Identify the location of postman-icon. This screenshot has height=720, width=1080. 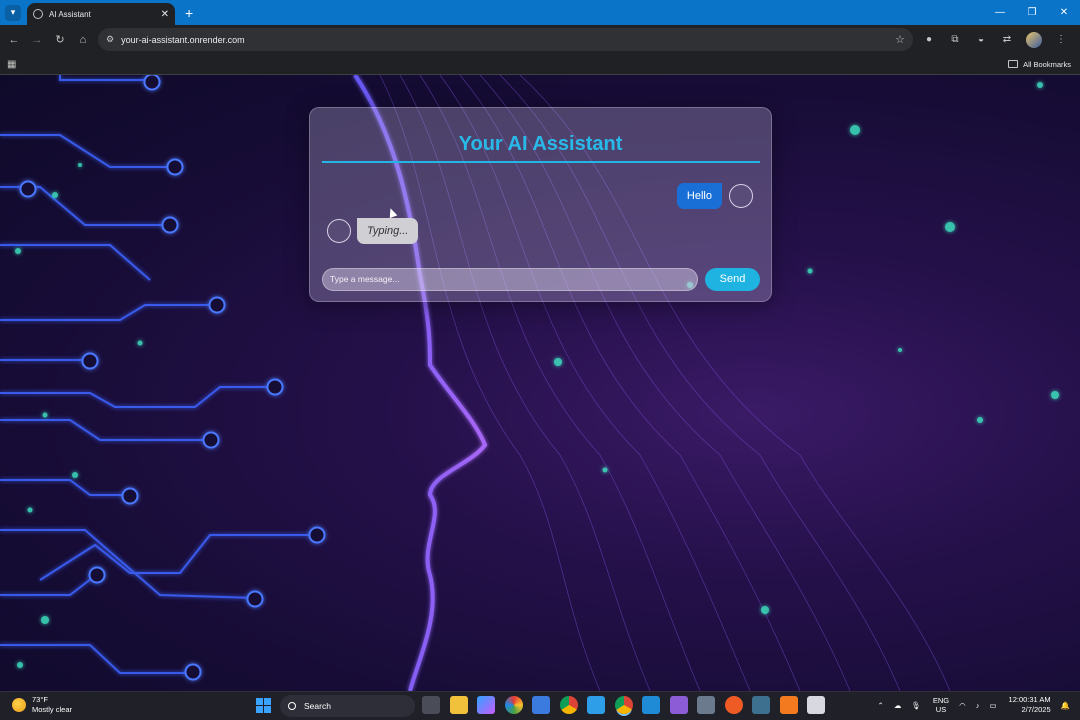
(733, 705).